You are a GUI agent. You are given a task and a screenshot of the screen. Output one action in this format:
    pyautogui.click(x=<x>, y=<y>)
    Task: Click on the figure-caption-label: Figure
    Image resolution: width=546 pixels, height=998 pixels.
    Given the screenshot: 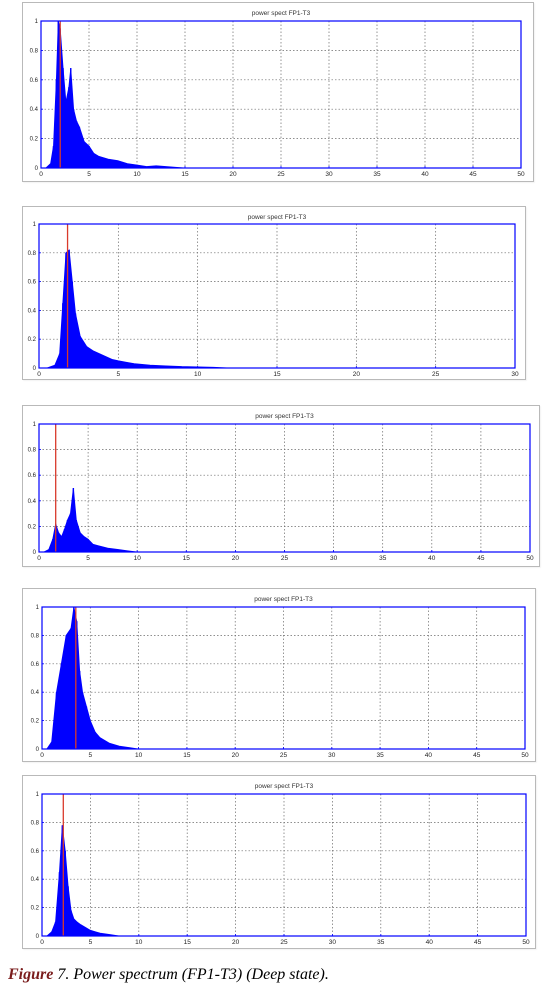 What is the action you would take?
    pyautogui.click(x=31, y=974)
    